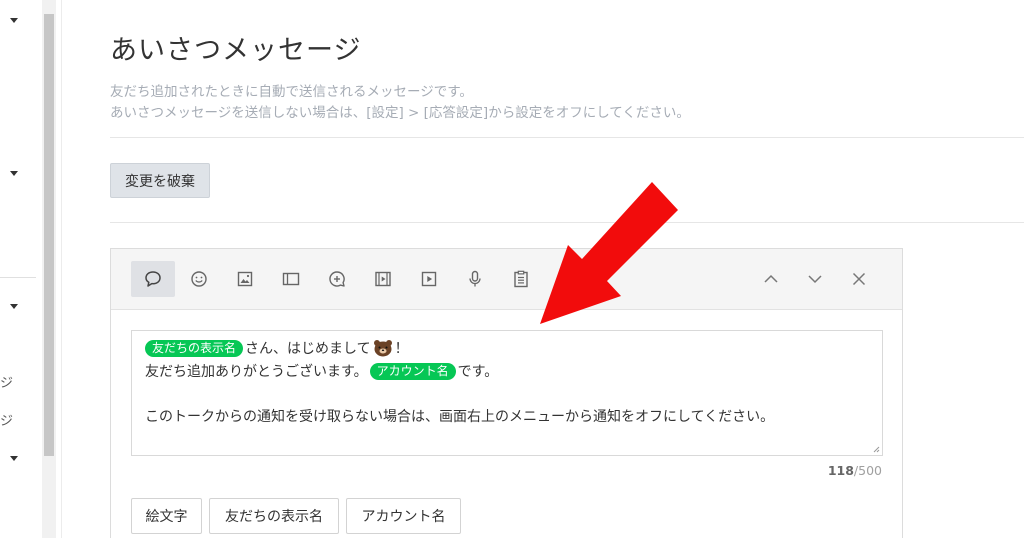 The image size is (1024, 538). I want to click on voice-button, so click(475, 279).